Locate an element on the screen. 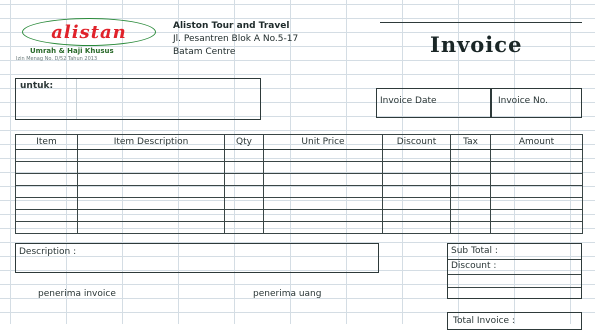 The height and width of the screenshot is (330, 595). column-header-tax: Tax is located at coordinates (470, 142).